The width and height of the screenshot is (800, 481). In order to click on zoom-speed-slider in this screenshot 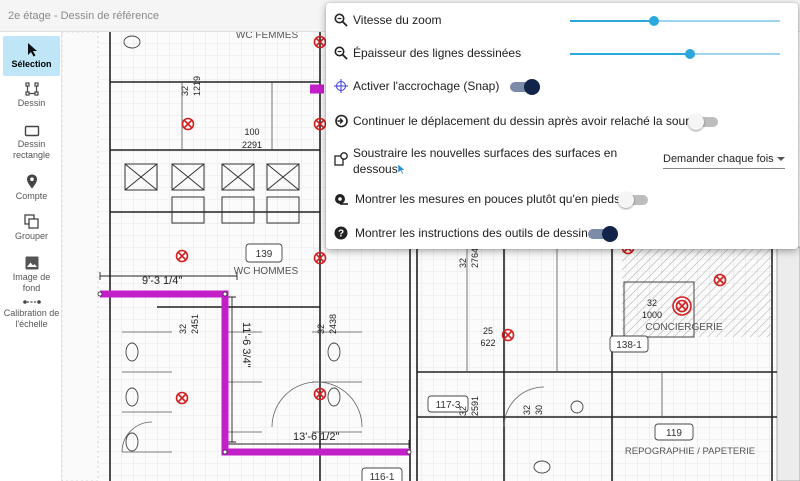, I will do `click(675, 21)`.